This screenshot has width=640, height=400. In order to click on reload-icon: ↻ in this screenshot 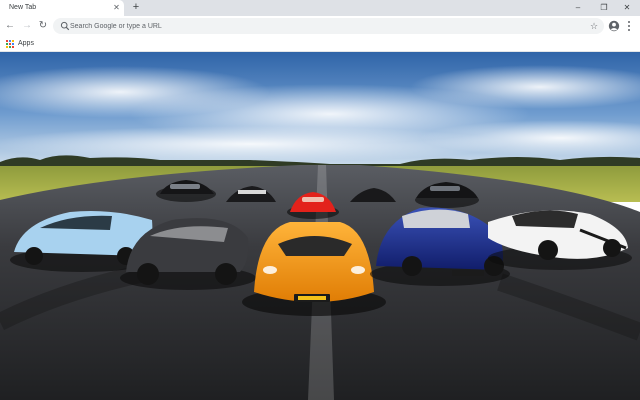, I will do `click(43, 26)`.